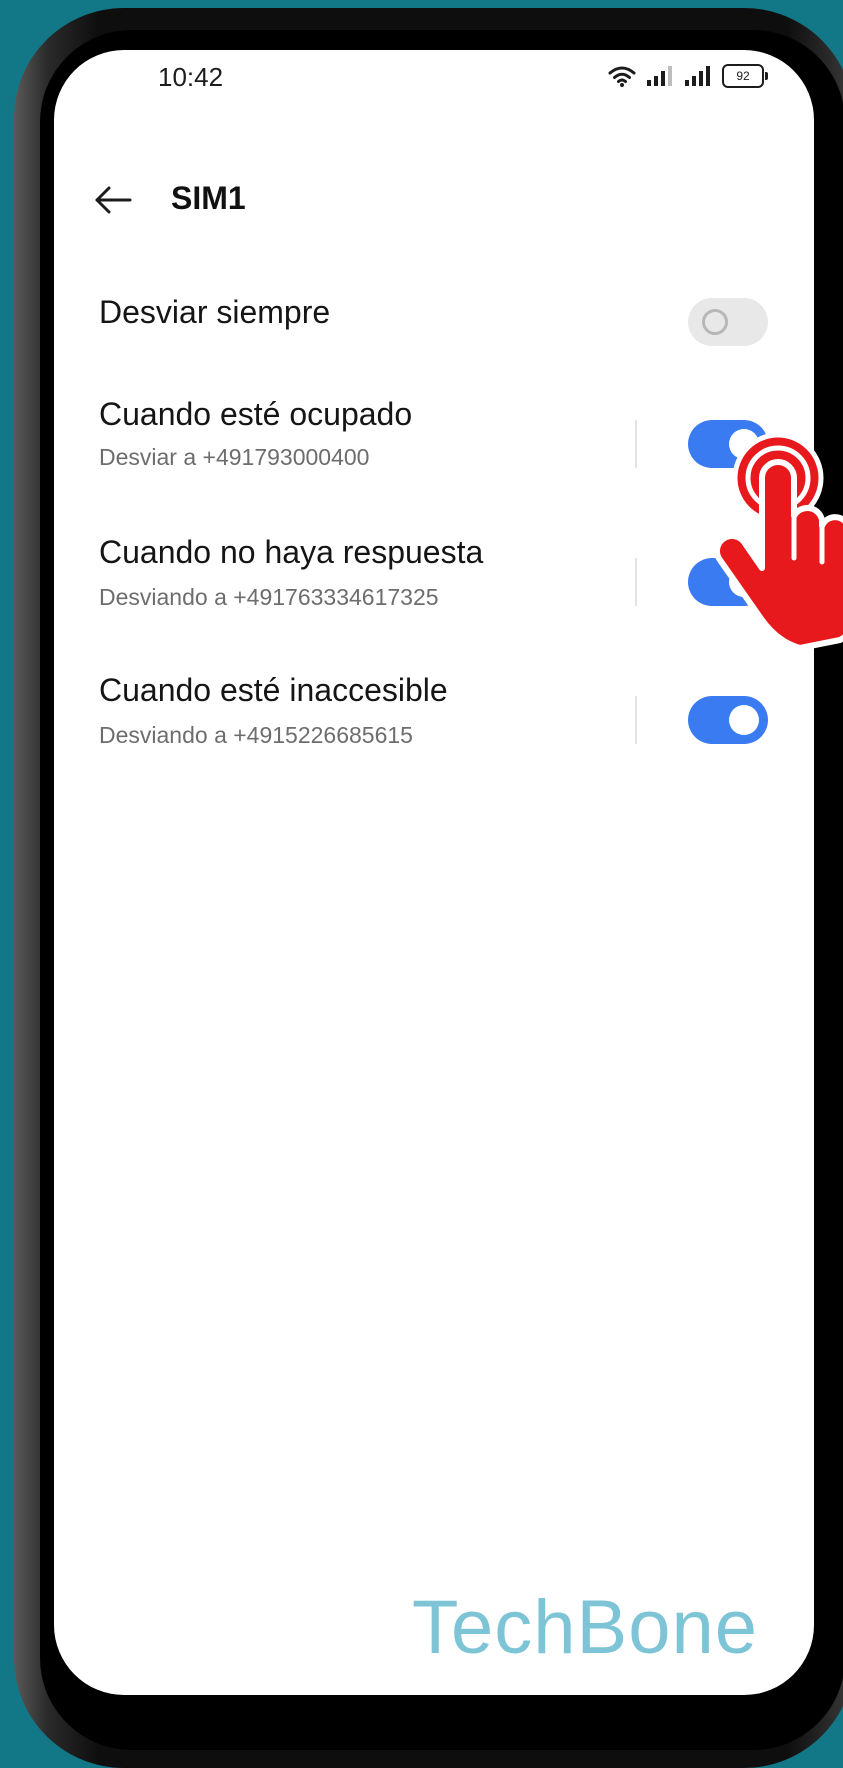 The width and height of the screenshot is (843, 1768). I want to click on setting-subtitle: Desviando a +491763334617325, so click(269, 597).